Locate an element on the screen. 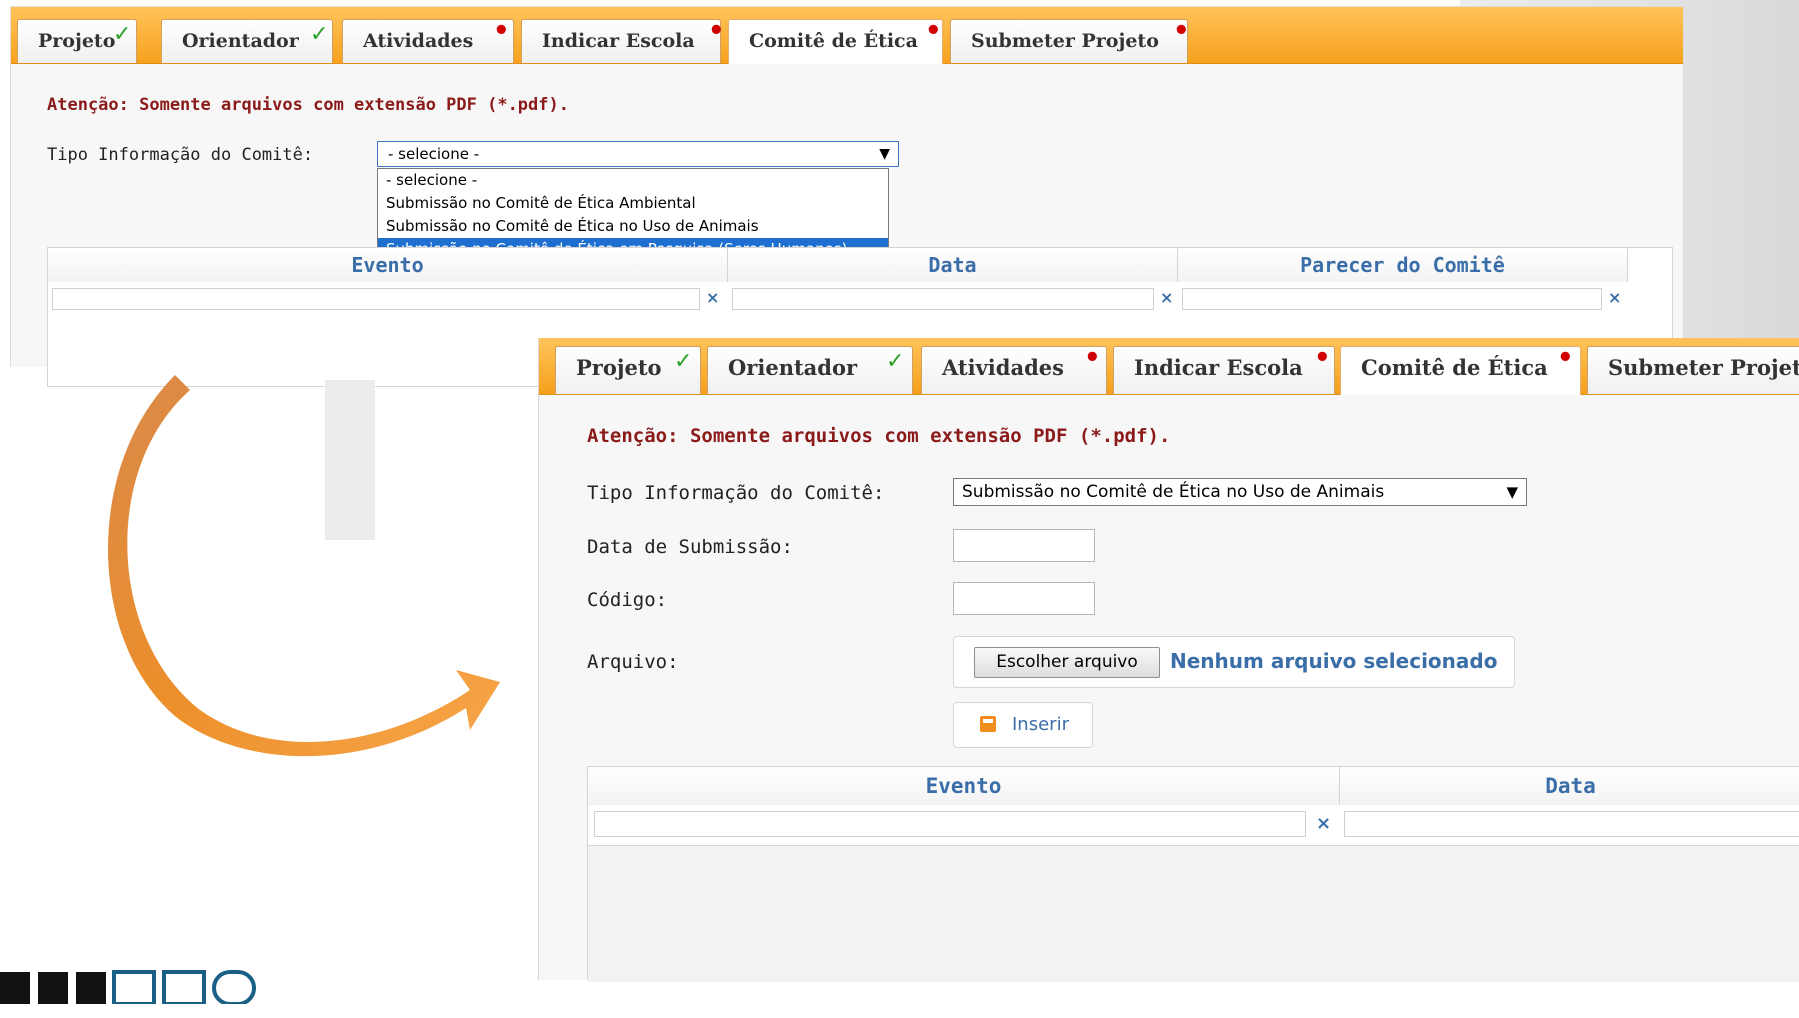 This screenshot has width=1799, height=1018. transition-arrow-icon is located at coordinates (304, 566).